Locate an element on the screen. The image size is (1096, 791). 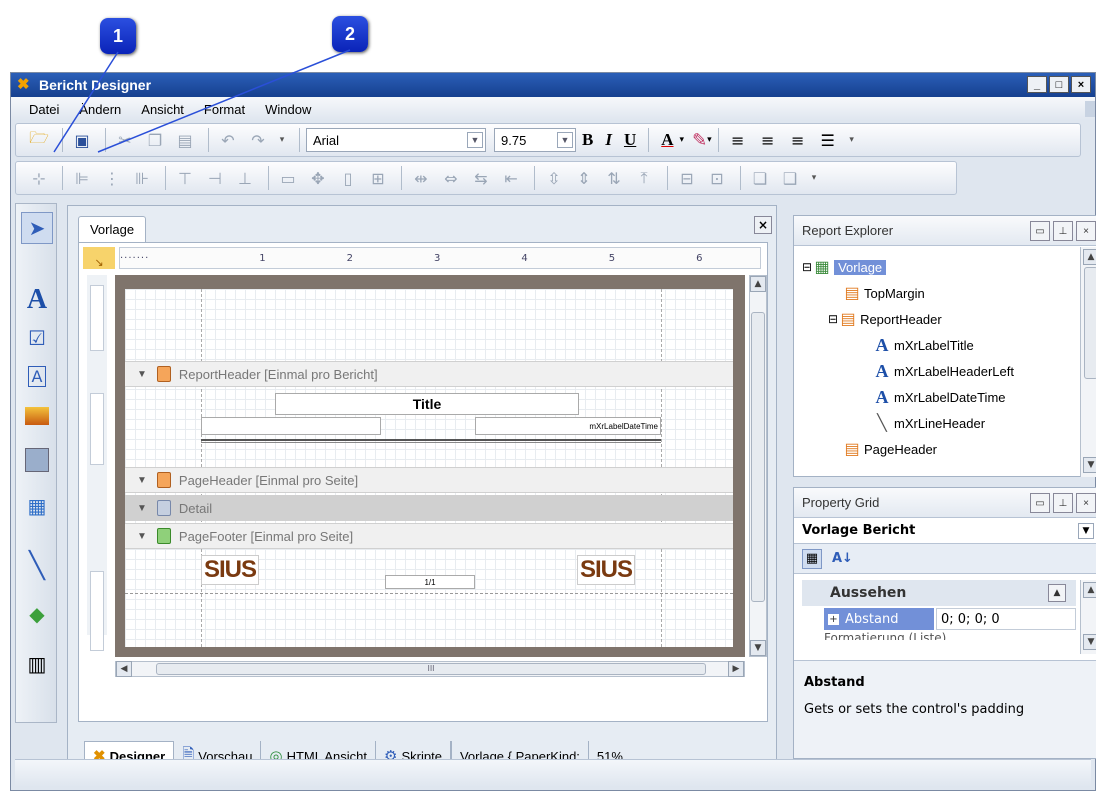
scroll-right-button: ▶ is located at coordinates (736, 669).